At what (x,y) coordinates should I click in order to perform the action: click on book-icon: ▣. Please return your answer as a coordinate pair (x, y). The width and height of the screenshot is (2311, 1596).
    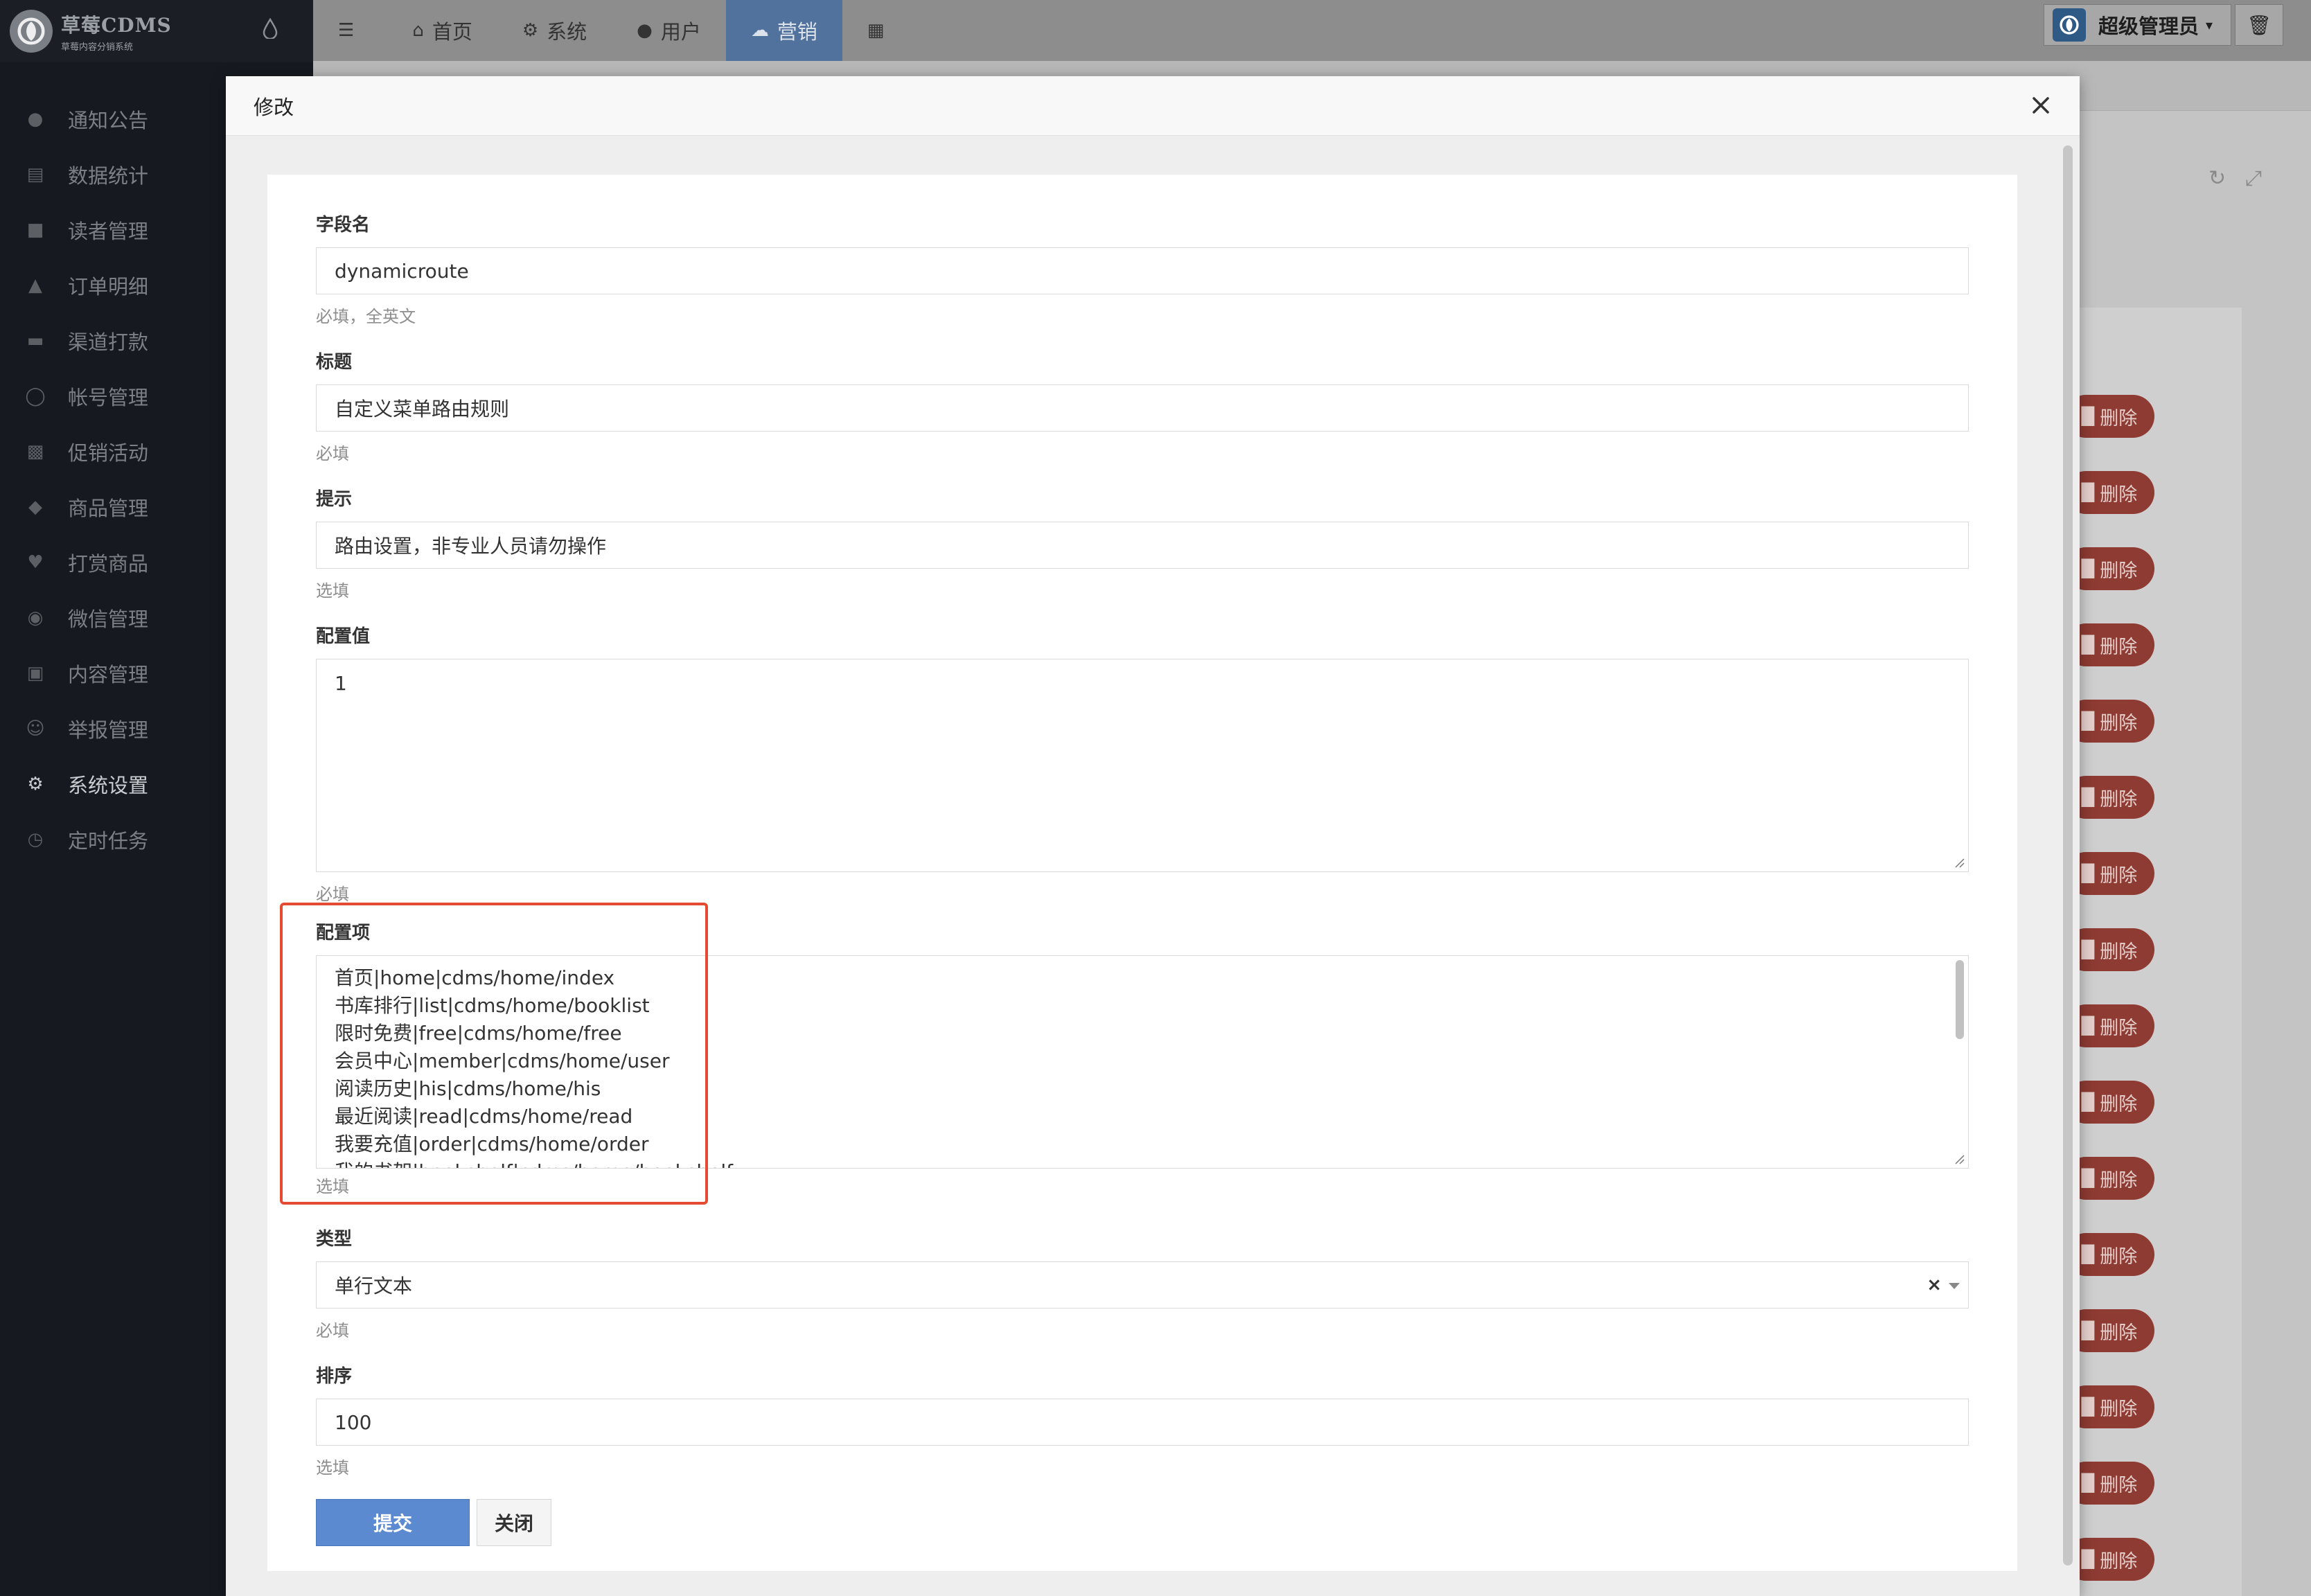
    Looking at the image, I should click on (35, 673).